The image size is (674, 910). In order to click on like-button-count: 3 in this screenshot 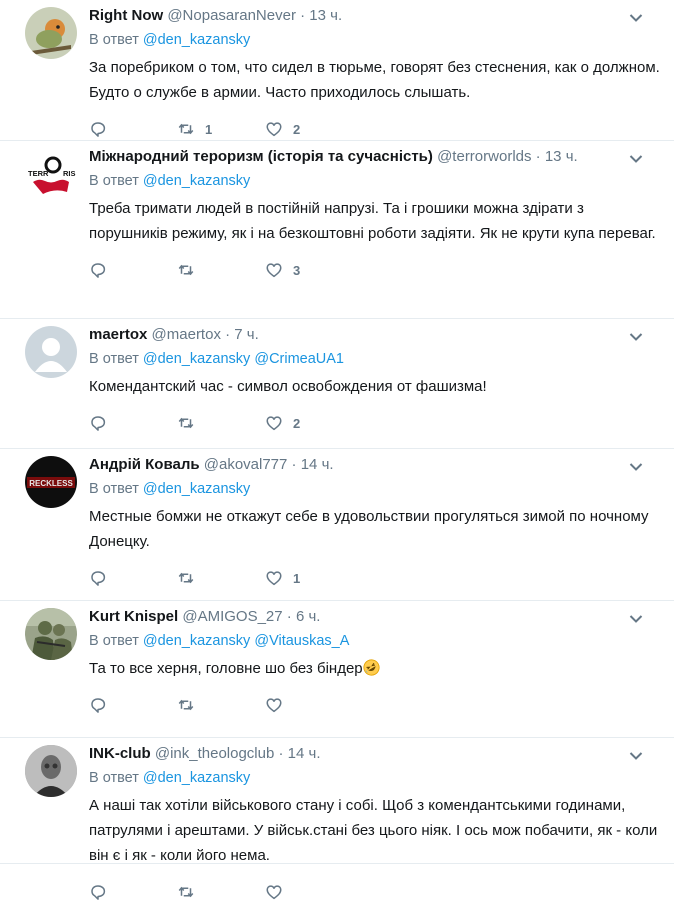, I will do `click(297, 270)`.